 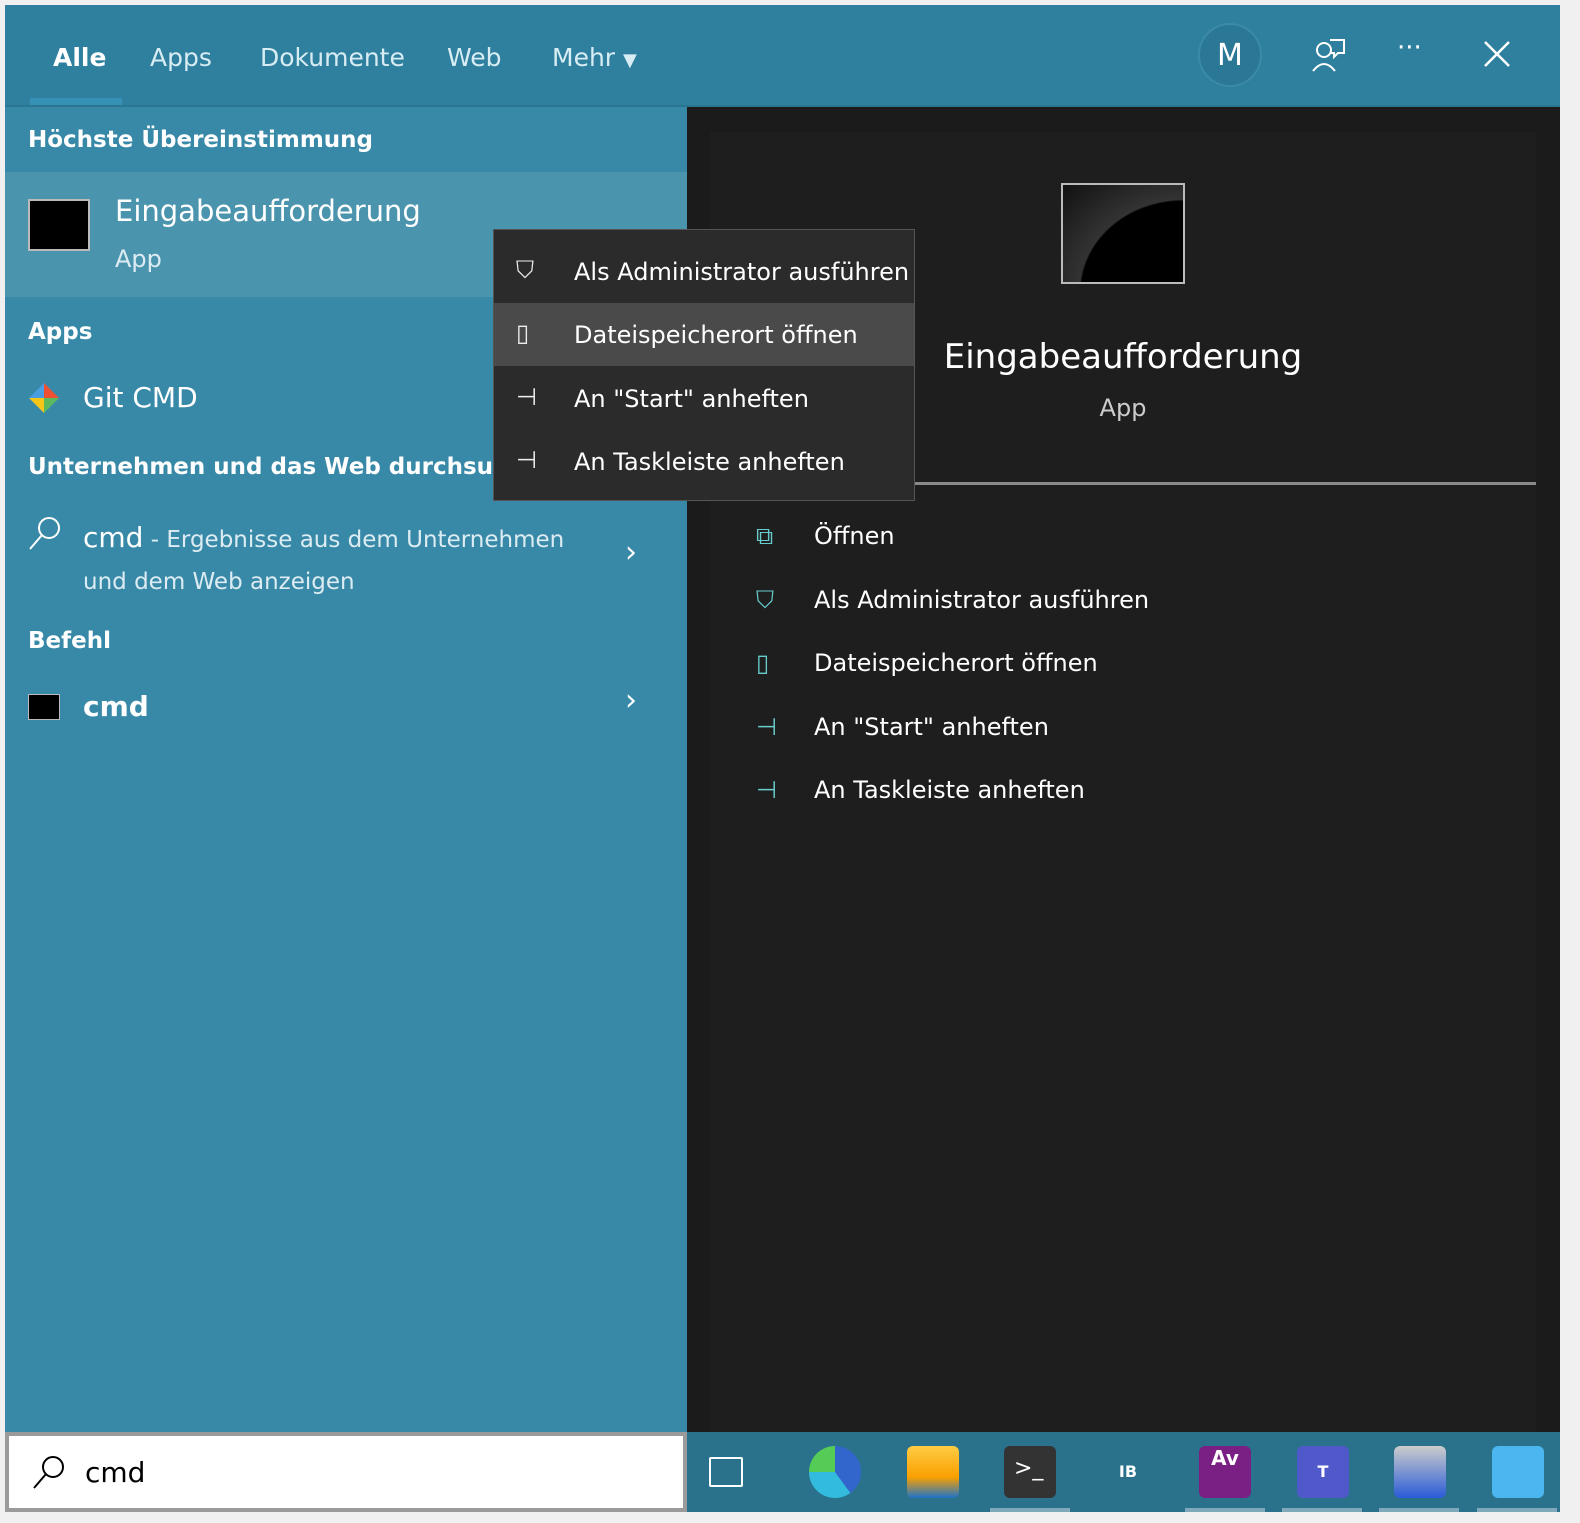 I want to click on app-label: Git CMD, so click(x=140, y=397).